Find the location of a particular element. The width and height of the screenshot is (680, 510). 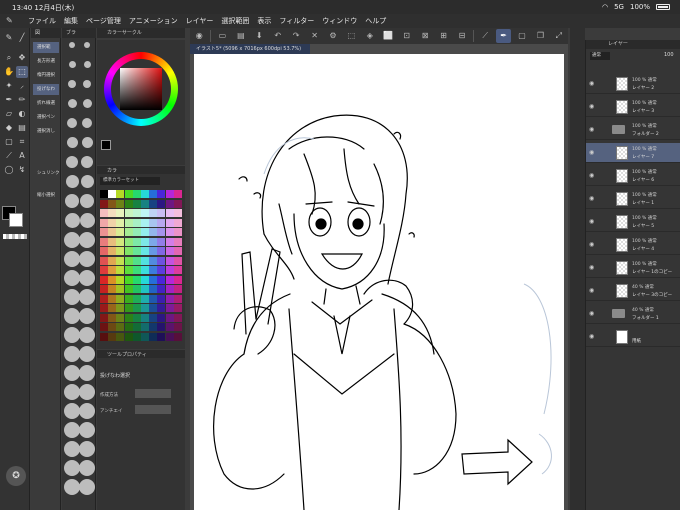

blend-mode-select: 通常 is located at coordinates (600, 56).